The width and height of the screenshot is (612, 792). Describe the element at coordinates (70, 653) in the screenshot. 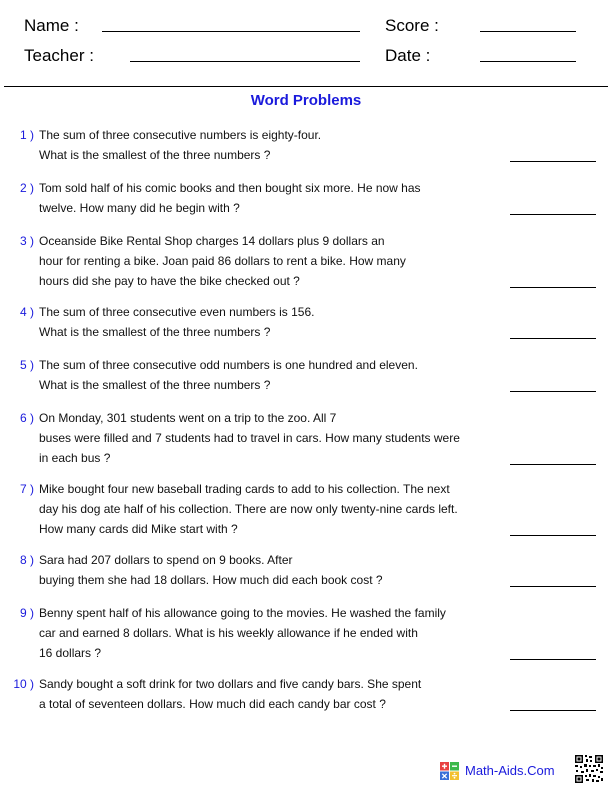

I see `problem-text-line: 16 dollars ?` at that location.